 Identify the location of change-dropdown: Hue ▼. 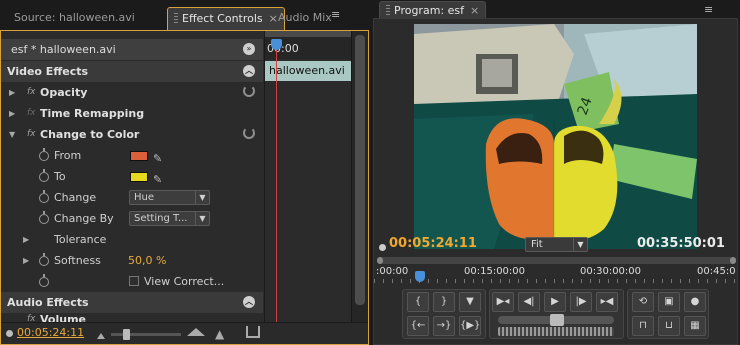
(169, 197).